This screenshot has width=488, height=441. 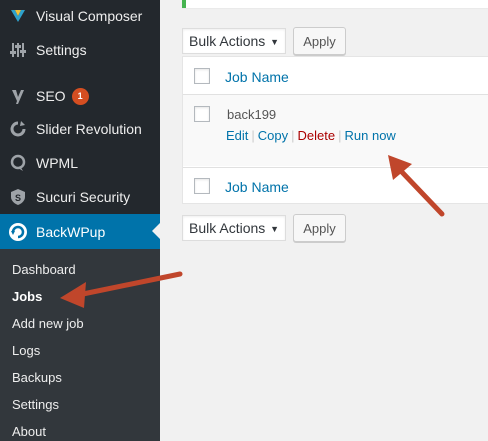 What do you see at coordinates (273, 135) in the screenshot?
I see `copy-link: Copy` at bounding box center [273, 135].